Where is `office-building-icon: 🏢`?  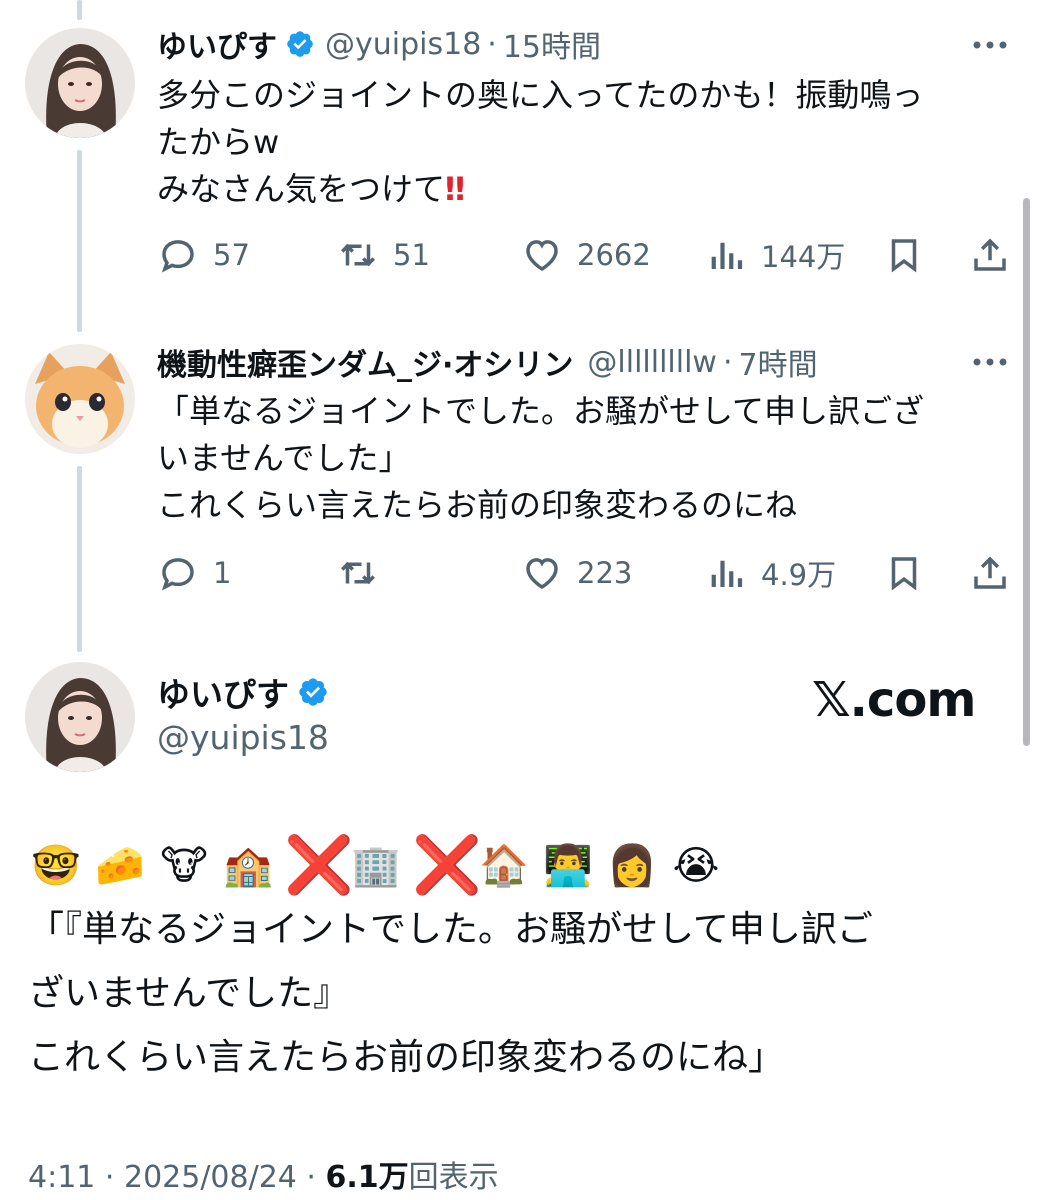
office-building-icon: 🏢 is located at coordinates (376, 866).